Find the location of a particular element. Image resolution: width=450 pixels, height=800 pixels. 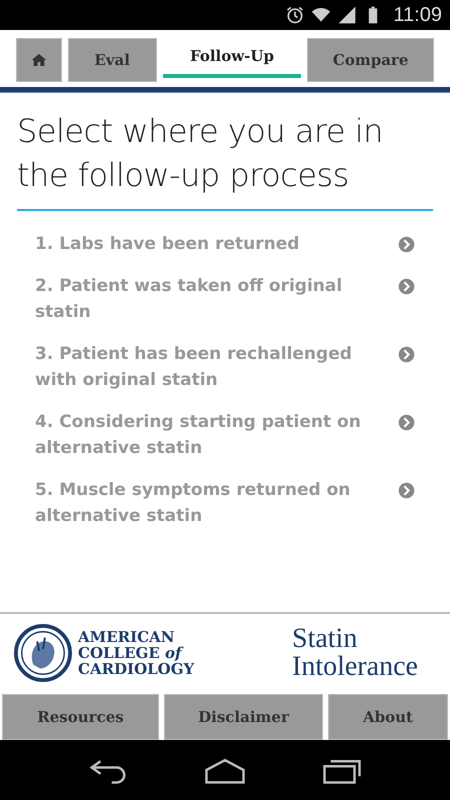

footer-button: Disclaimer is located at coordinates (243, 717).